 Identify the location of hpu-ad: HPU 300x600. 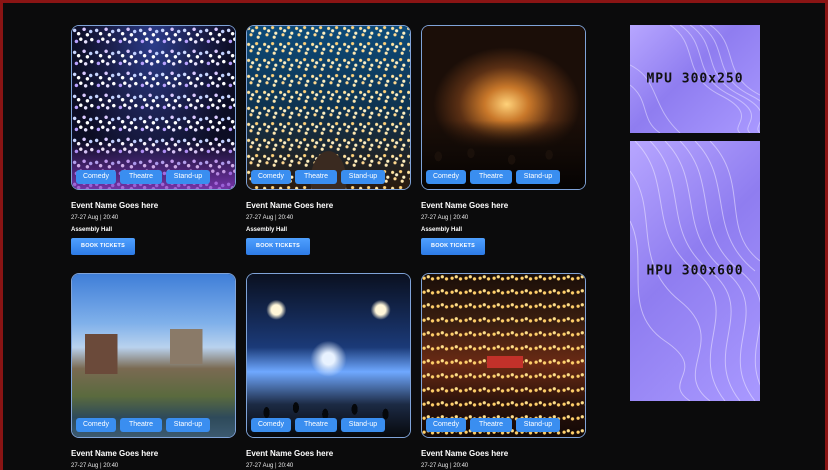
(695, 271).